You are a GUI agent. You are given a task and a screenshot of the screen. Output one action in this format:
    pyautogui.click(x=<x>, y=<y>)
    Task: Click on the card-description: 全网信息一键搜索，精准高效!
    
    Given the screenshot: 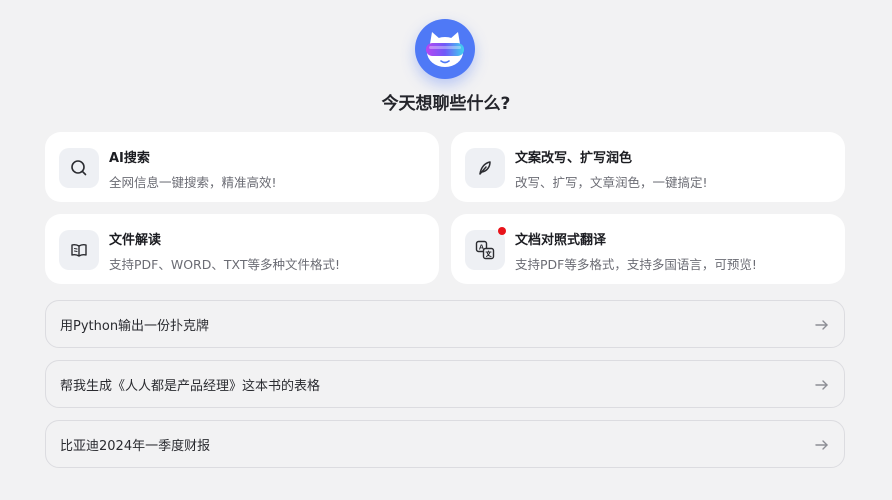 What is the action you would take?
    pyautogui.click(x=193, y=182)
    